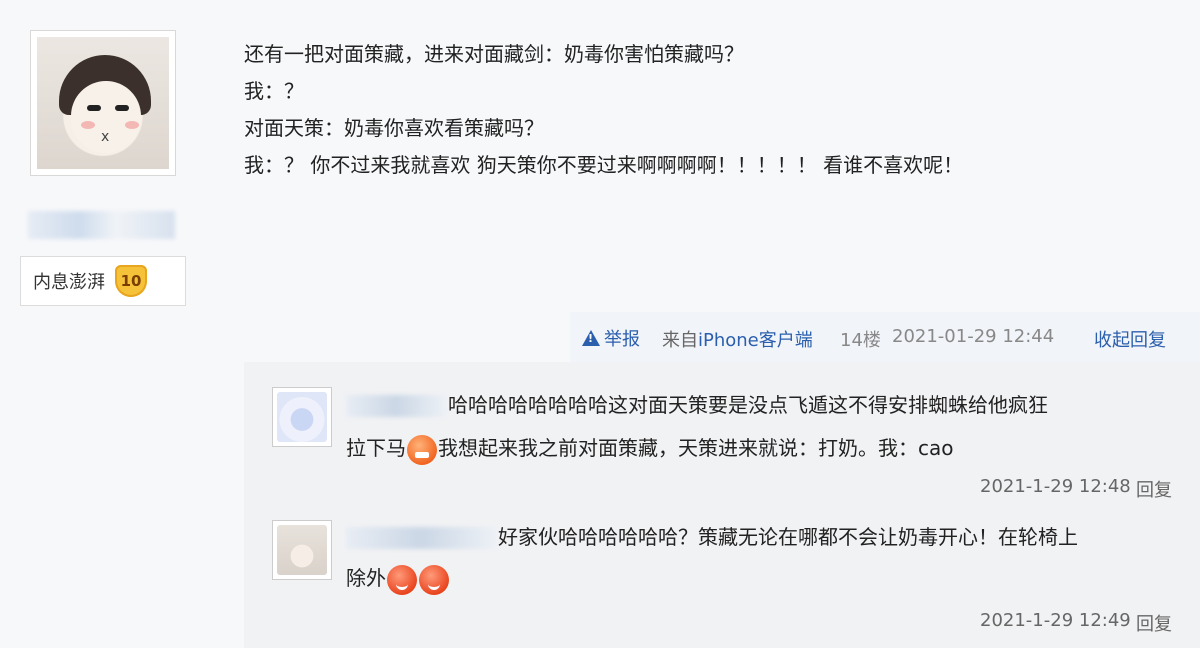  Describe the element at coordinates (376, 448) in the screenshot. I see `reply-text-segment: 拉下马` at that location.